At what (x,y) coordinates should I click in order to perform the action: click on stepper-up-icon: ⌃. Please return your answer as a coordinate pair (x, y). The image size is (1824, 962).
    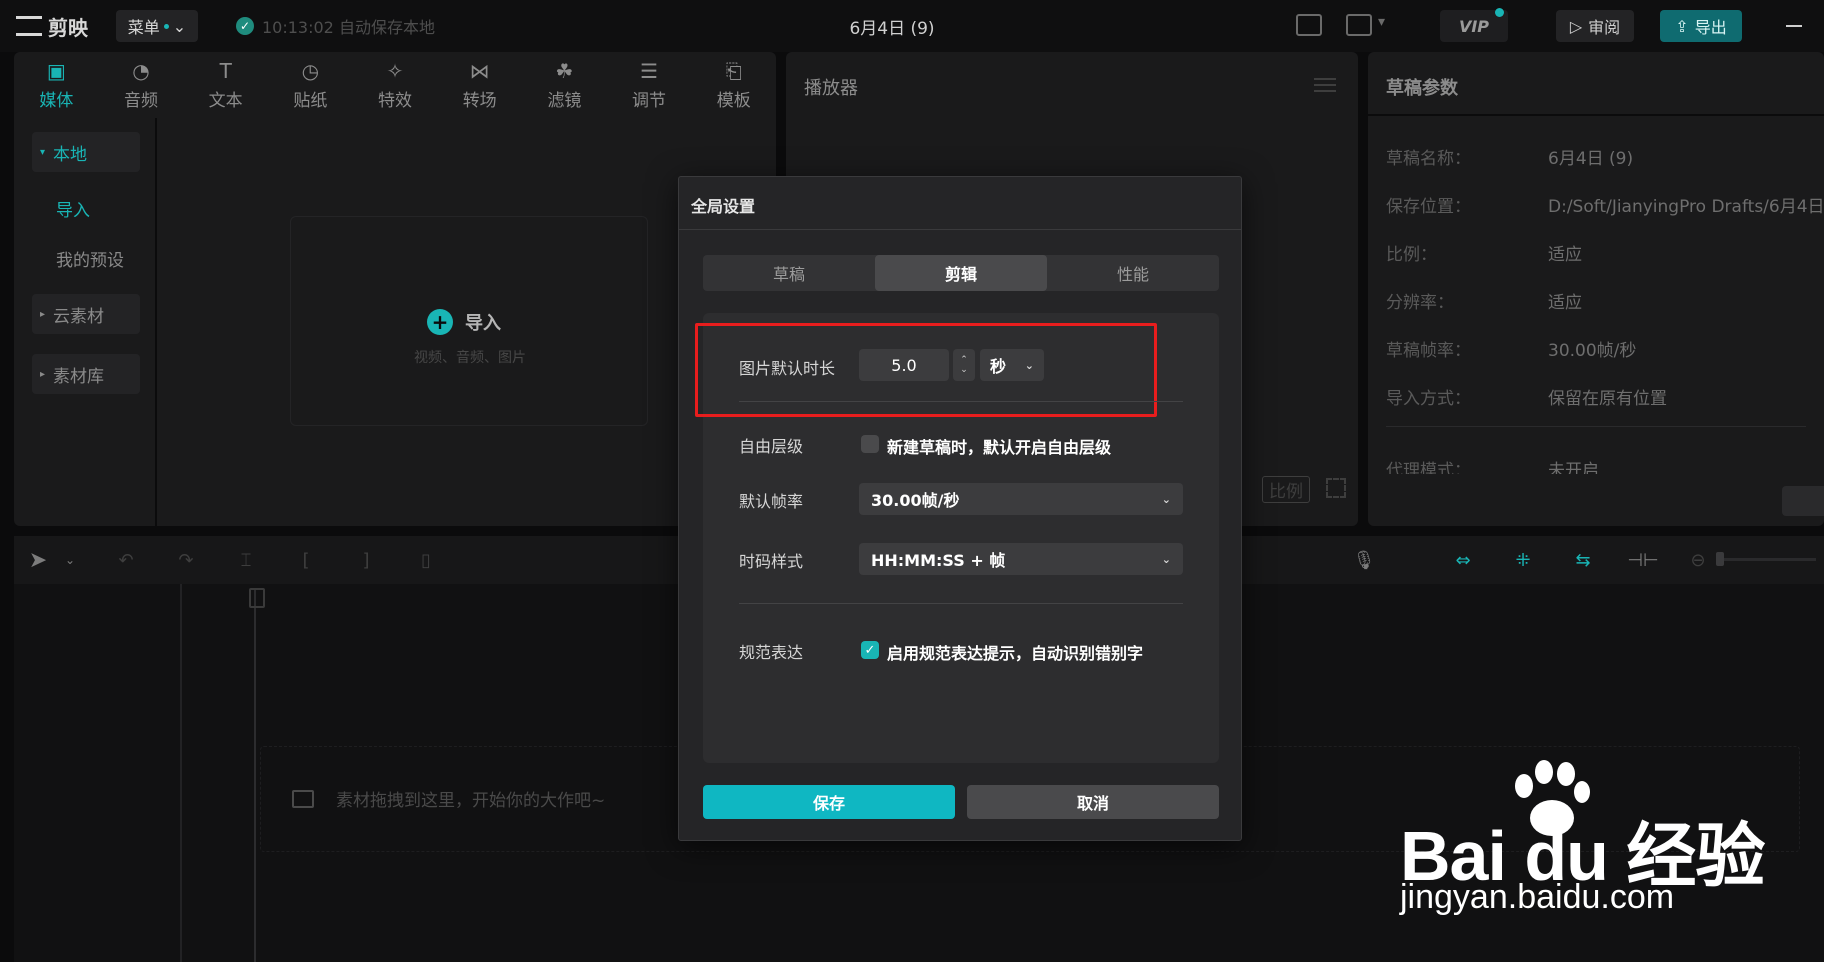
    Looking at the image, I should click on (964, 360).